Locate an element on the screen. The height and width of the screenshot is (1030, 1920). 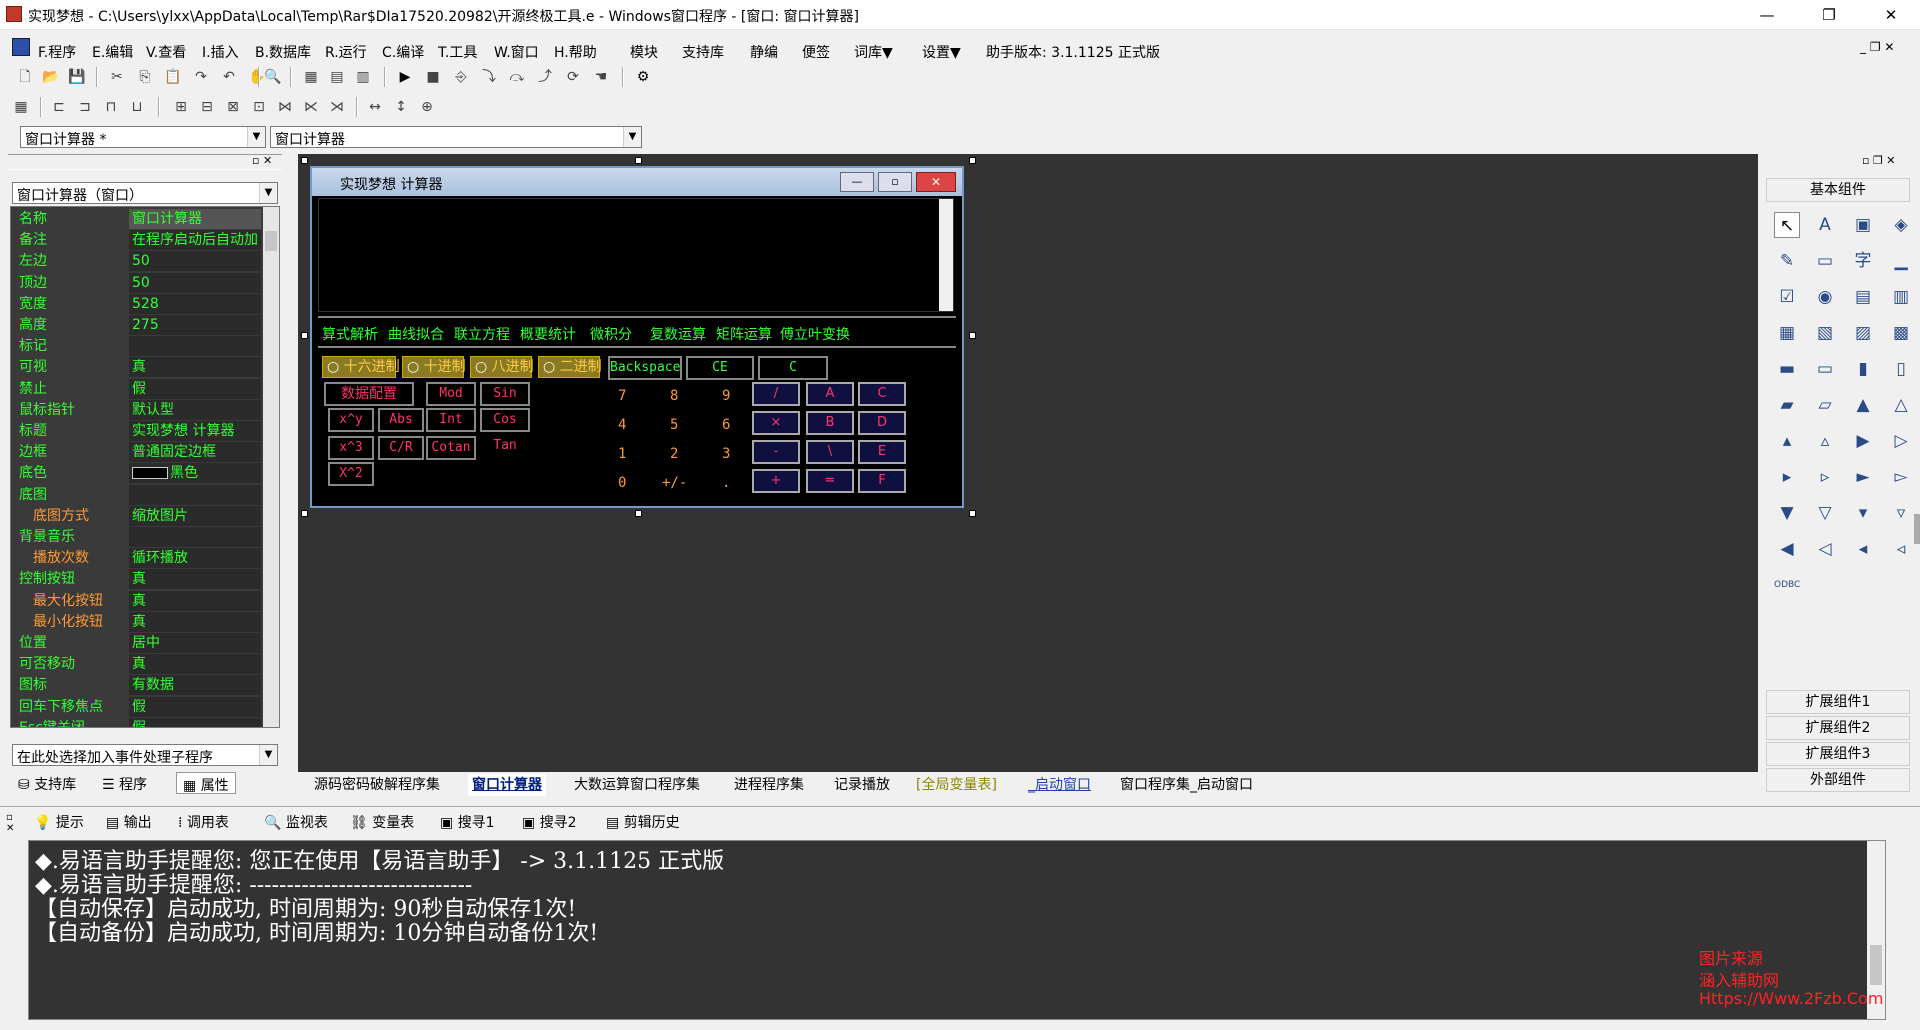
calc-func-button: Sin is located at coordinates (505, 394).